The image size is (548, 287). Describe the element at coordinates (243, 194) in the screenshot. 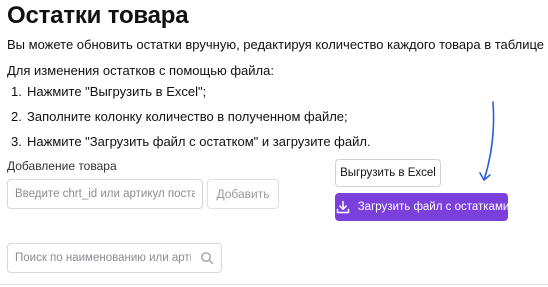

I see `add-product-button: Добавить` at that location.